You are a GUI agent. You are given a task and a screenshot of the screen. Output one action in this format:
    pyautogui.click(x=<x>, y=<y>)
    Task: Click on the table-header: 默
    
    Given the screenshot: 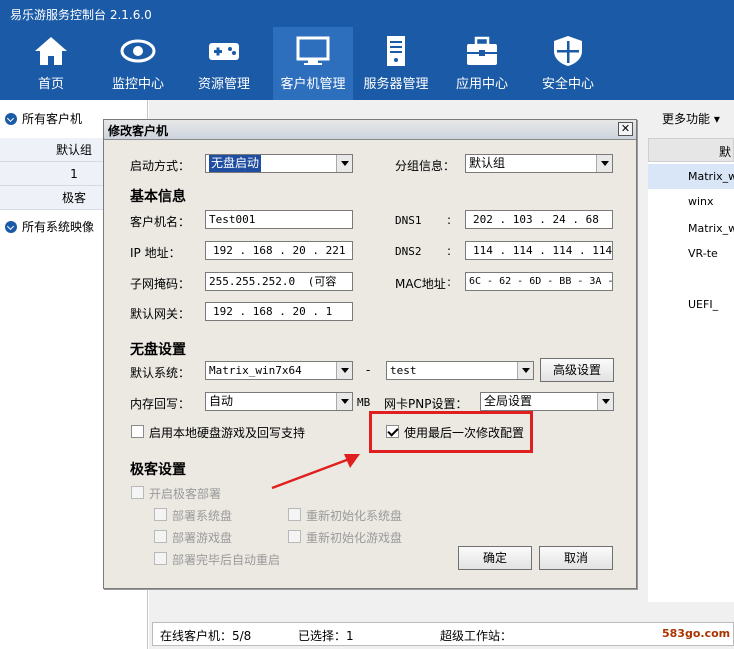 What is the action you would take?
    pyautogui.click(x=691, y=150)
    